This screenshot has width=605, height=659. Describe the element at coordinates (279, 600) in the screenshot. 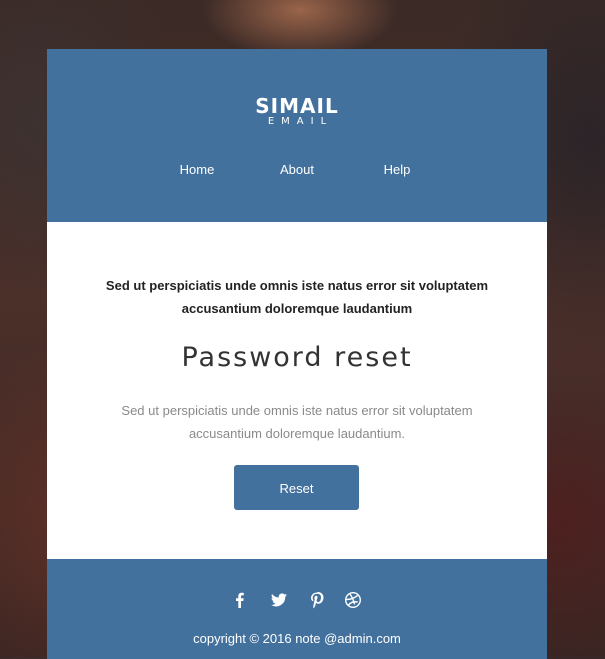

I see `twitter-icon` at that location.